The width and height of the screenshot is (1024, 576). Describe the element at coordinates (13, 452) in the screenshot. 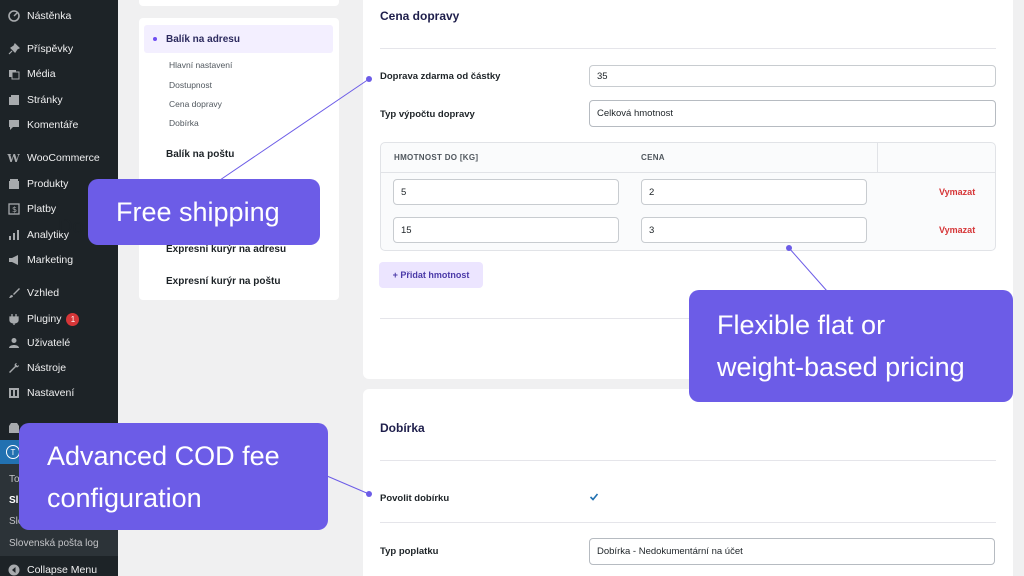

I see `plugin-logo-icon: T` at that location.